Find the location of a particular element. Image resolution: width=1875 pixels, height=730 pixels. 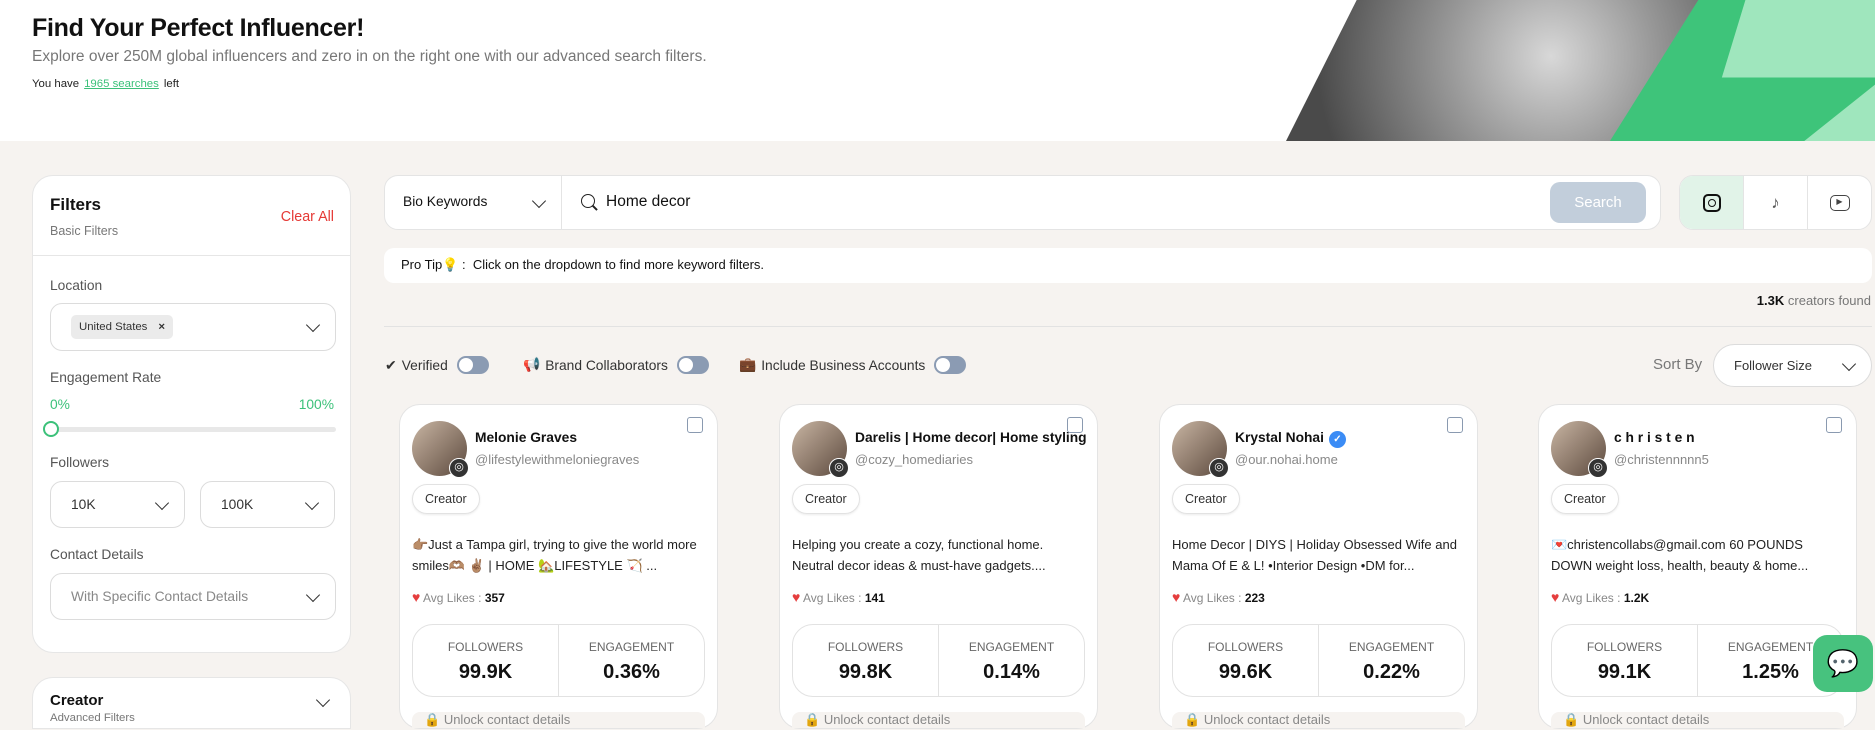

engagement-value: 0.22% is located at coordinates (1391, 672).